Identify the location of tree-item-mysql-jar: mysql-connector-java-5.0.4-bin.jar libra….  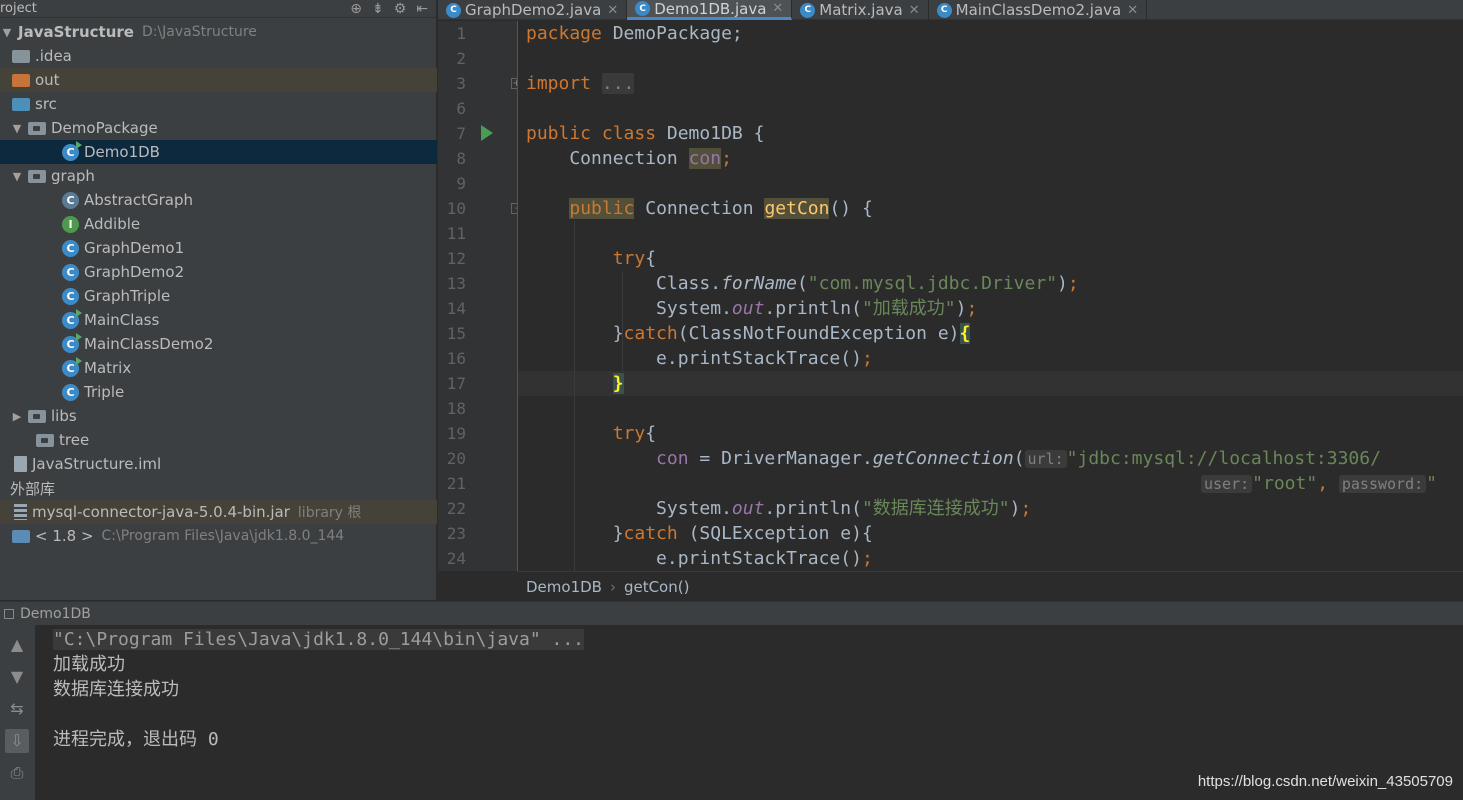
(218, 512).